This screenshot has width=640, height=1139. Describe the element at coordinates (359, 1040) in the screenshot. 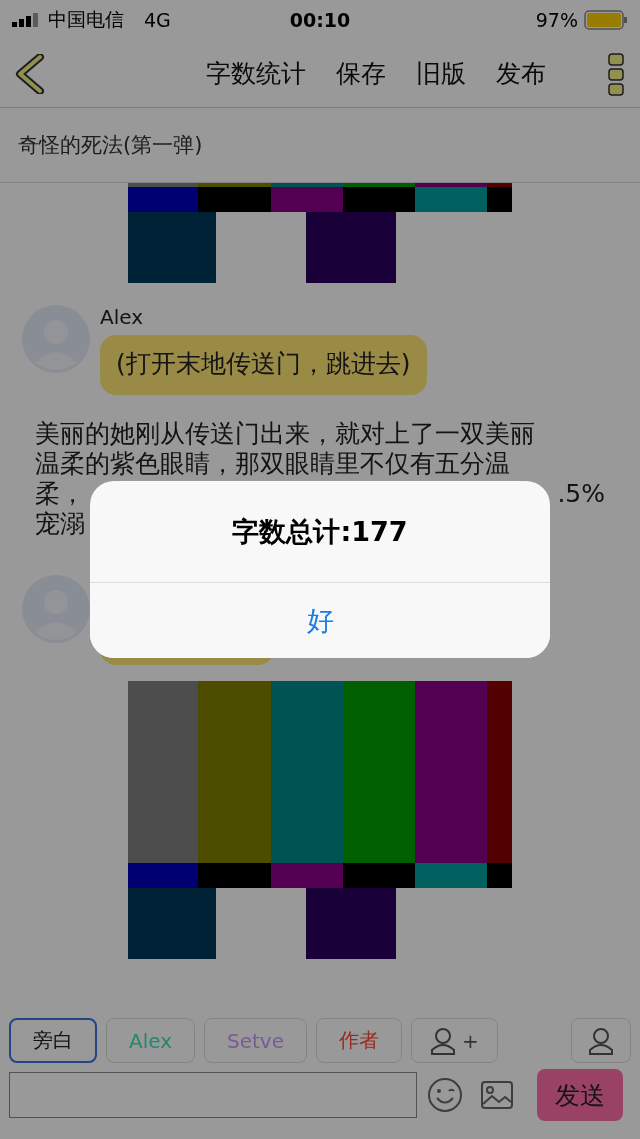

I see `role-chip: 作者` at that location.